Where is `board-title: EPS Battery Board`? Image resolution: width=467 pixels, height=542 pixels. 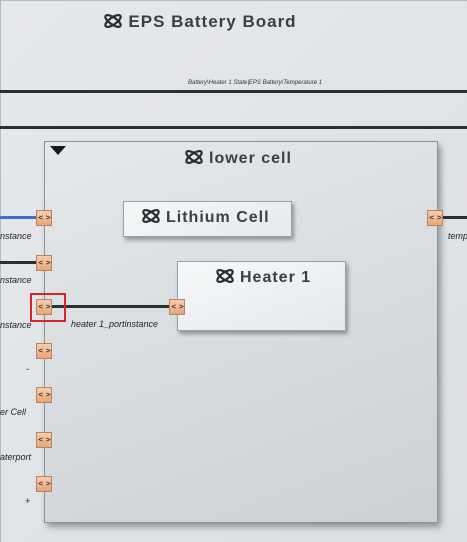
board-title: EPS Battery Board is located at coordinates (200, 23).